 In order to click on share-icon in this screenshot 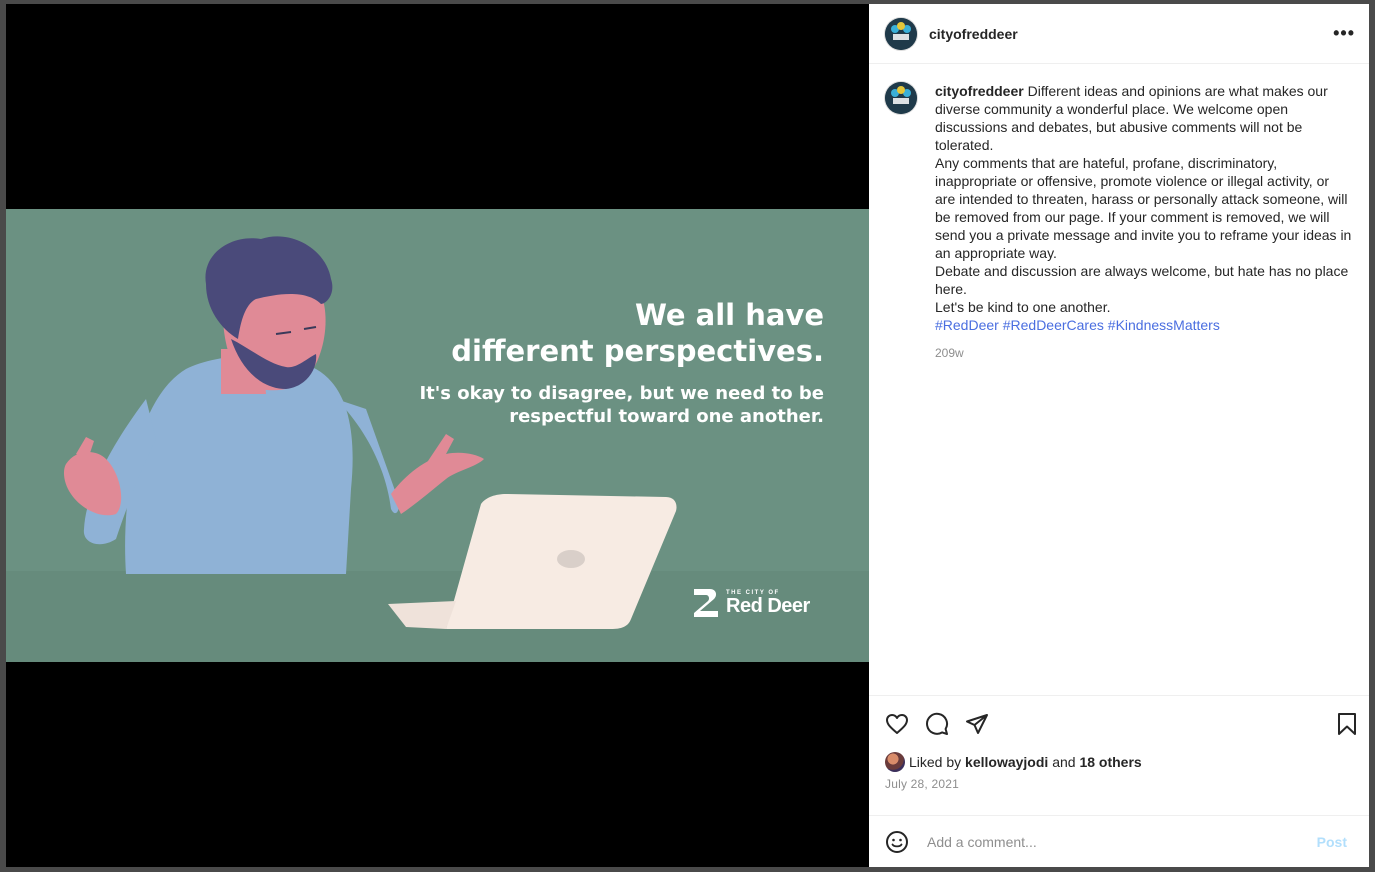, I will do `click(977, 724)`.